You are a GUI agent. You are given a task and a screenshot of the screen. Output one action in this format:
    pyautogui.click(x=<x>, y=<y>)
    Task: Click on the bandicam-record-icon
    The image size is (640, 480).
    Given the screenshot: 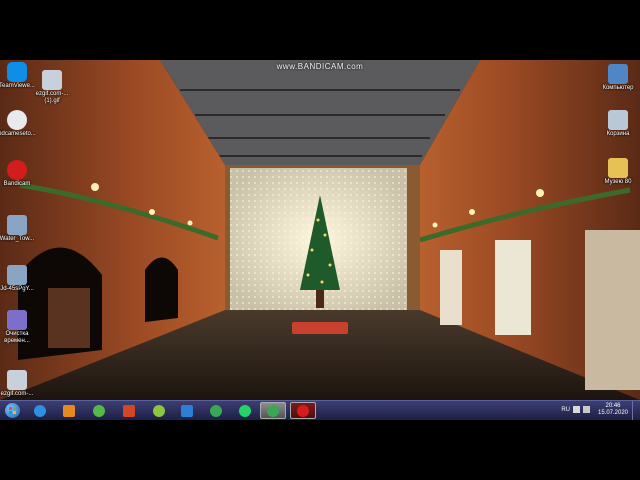 What is the action you would take?
    pyautogui.click(x=303, y=410)
    